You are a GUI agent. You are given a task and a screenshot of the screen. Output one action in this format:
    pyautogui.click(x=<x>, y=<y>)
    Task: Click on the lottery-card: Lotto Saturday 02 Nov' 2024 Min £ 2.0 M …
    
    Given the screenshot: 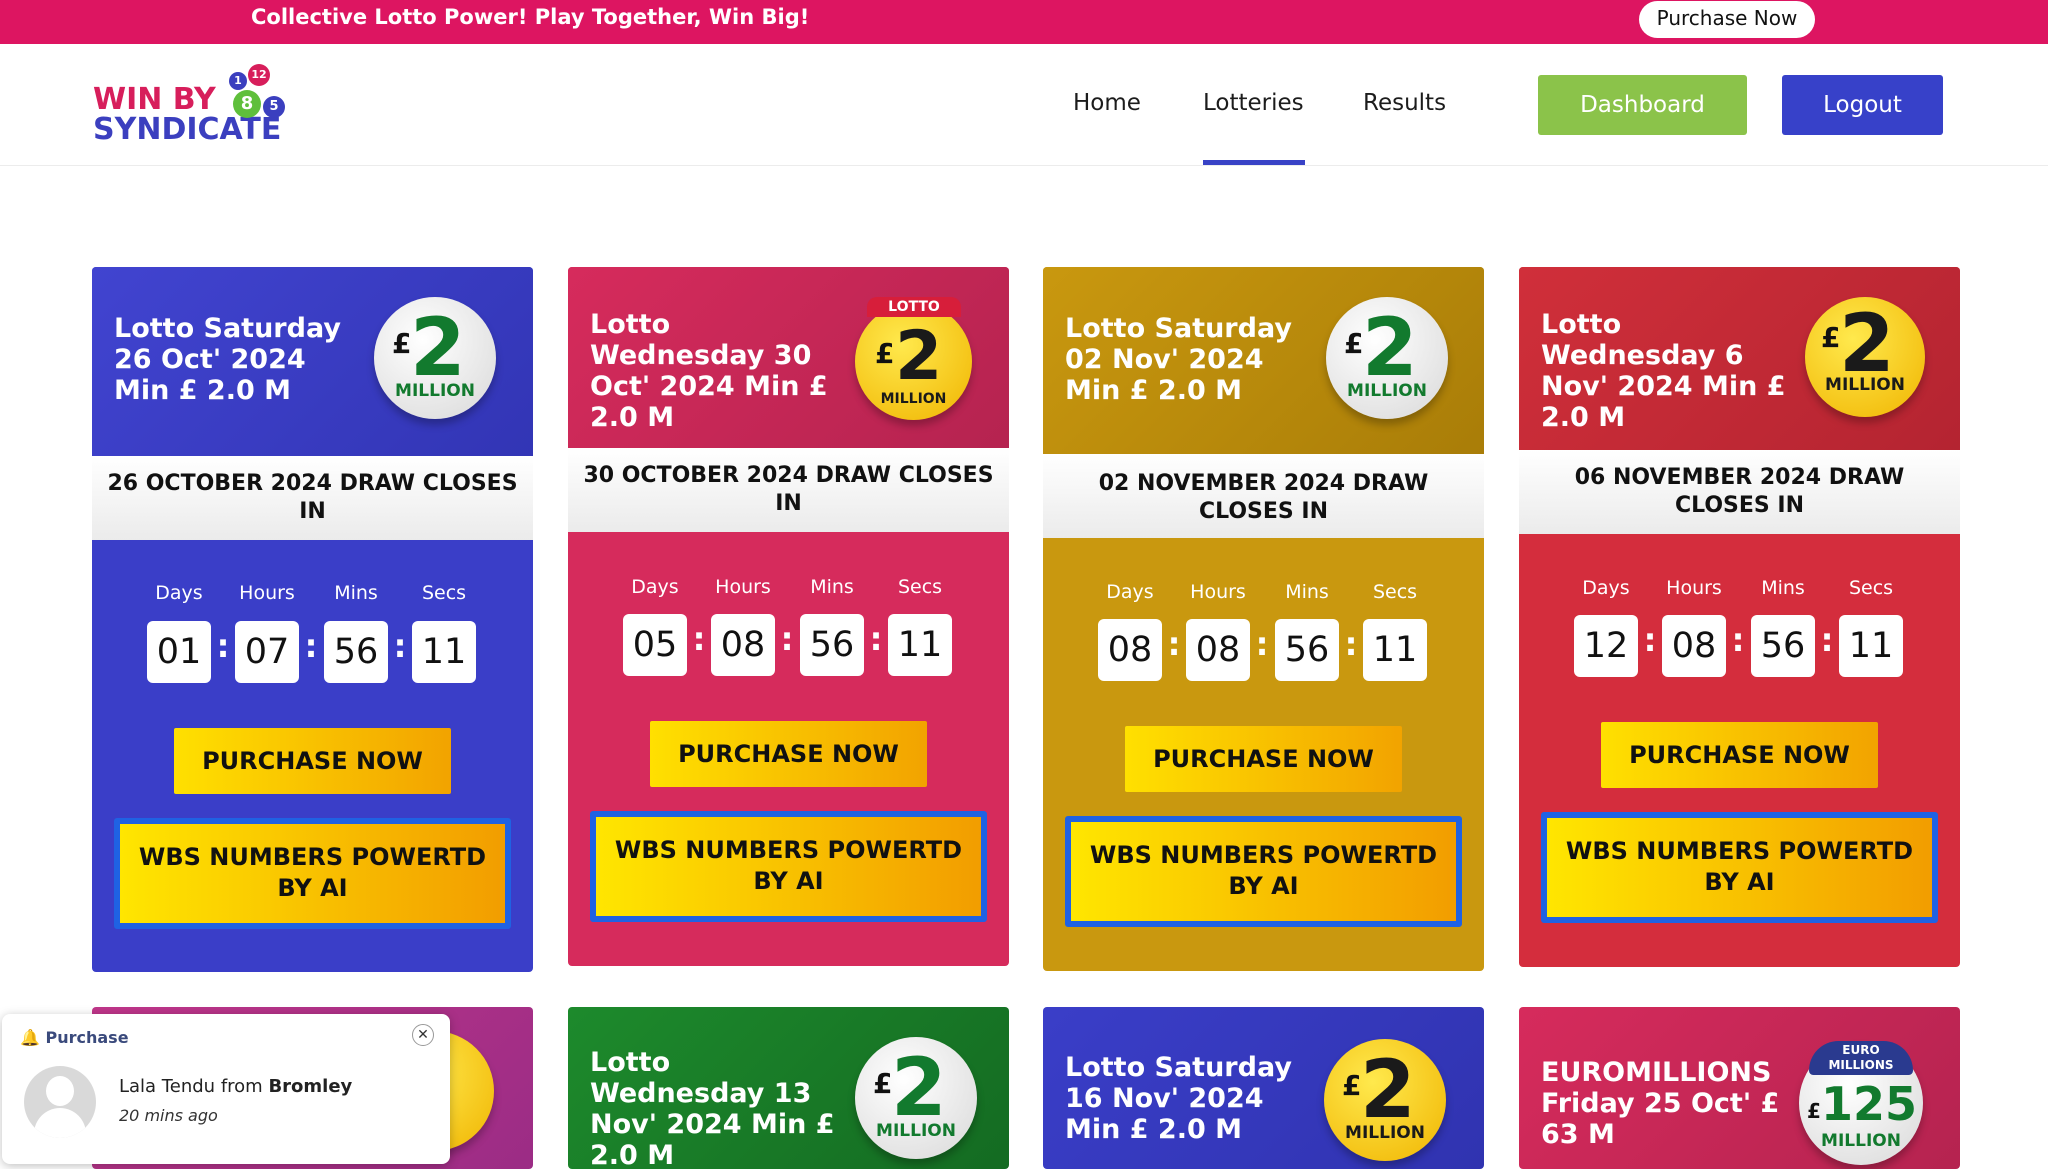 What is the action you would take?
    pyautogui.click(x=1263, y=619)
    